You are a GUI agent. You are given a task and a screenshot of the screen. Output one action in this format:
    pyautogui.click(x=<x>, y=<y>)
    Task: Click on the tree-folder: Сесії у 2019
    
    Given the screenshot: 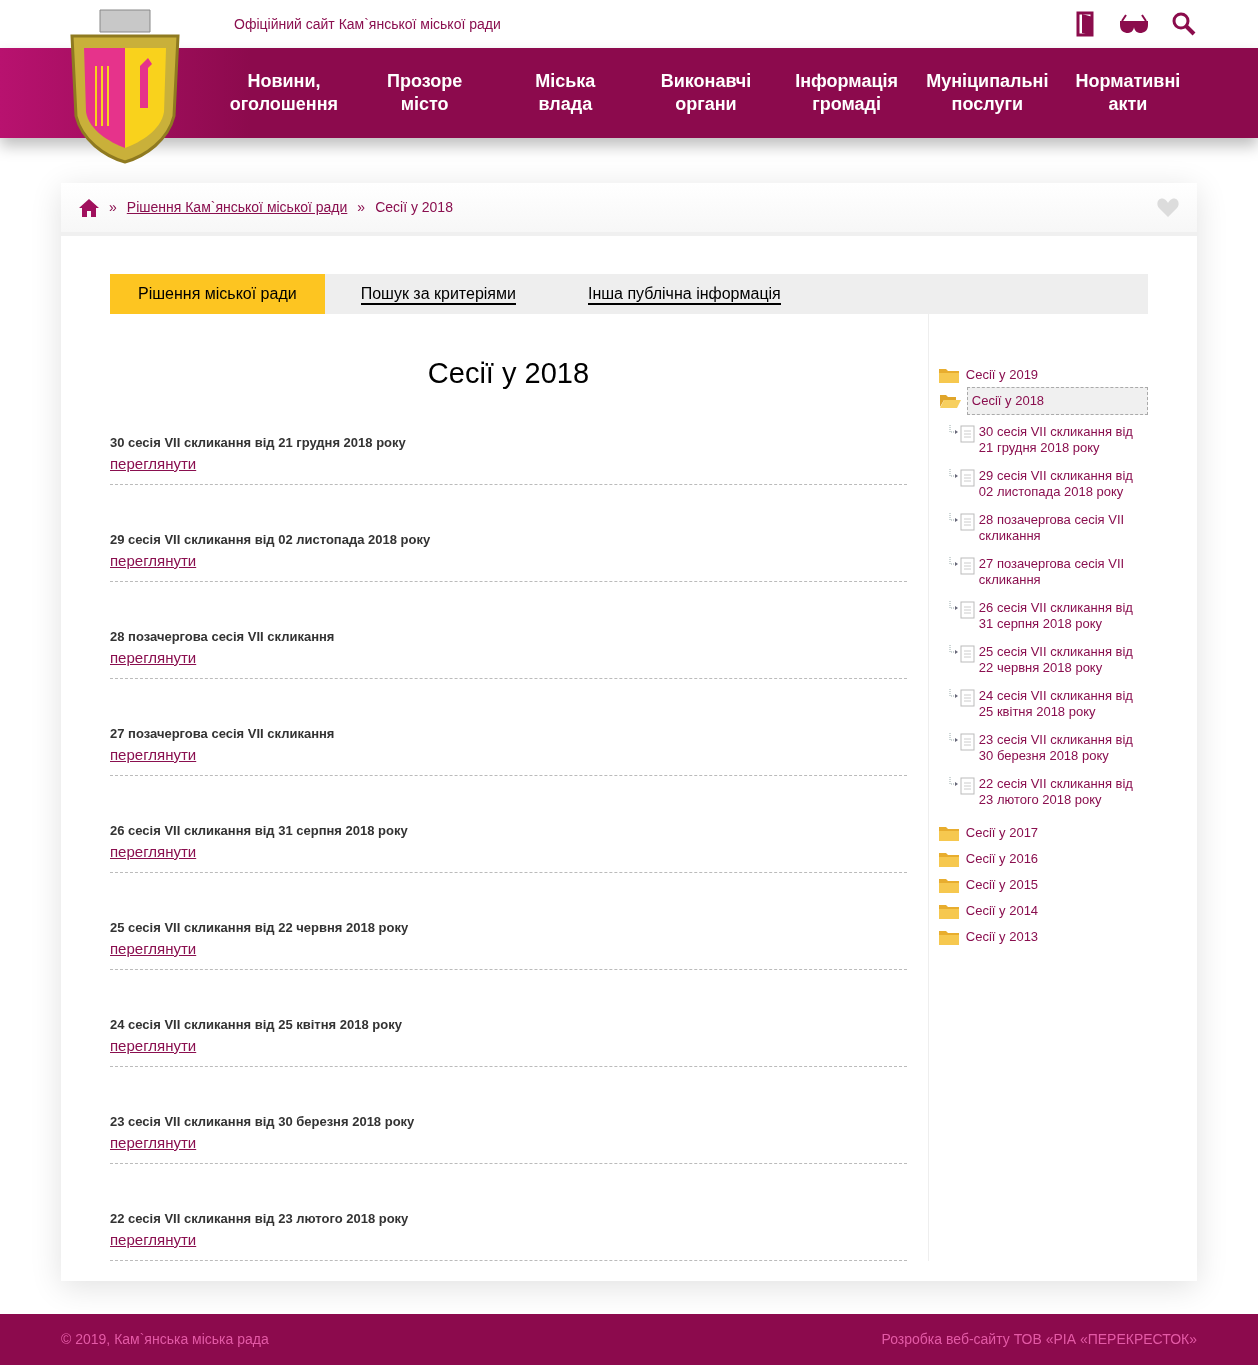 What is the action you would take?
    pyautogui.click(x=1002, y=375)
    